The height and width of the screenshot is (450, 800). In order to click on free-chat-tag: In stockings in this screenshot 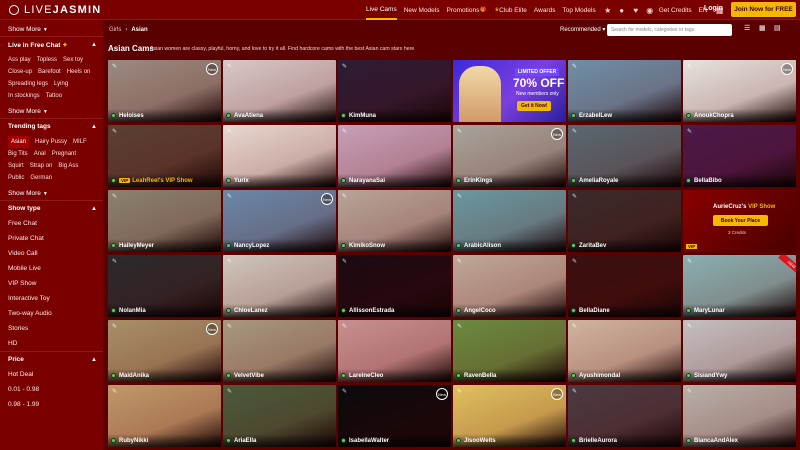, I will do `click(24, 96)`.